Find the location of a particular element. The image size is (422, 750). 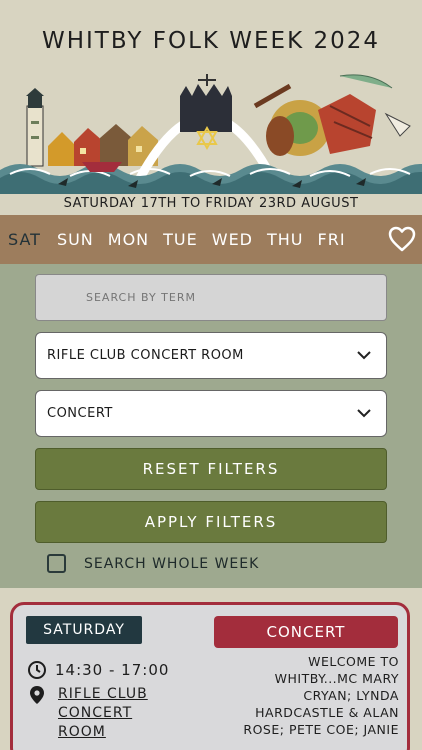

event-venue-row: RIFLE CLUB CONCERT ROOM is located at coordinates (103, 713).